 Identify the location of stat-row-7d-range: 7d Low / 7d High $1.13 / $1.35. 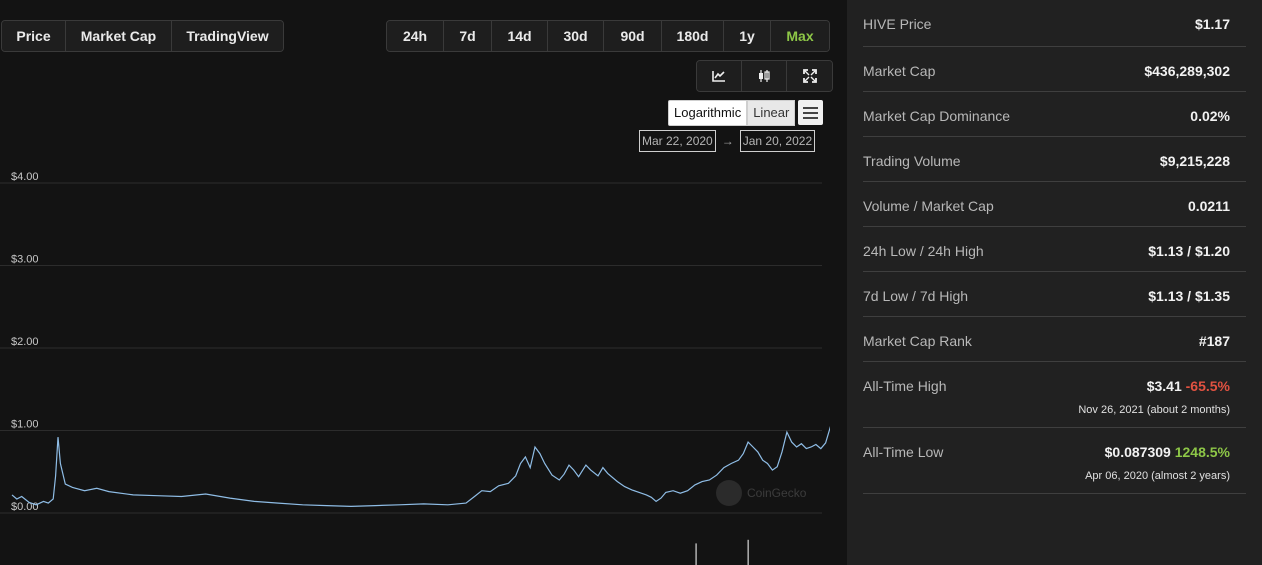
(1054, 294).